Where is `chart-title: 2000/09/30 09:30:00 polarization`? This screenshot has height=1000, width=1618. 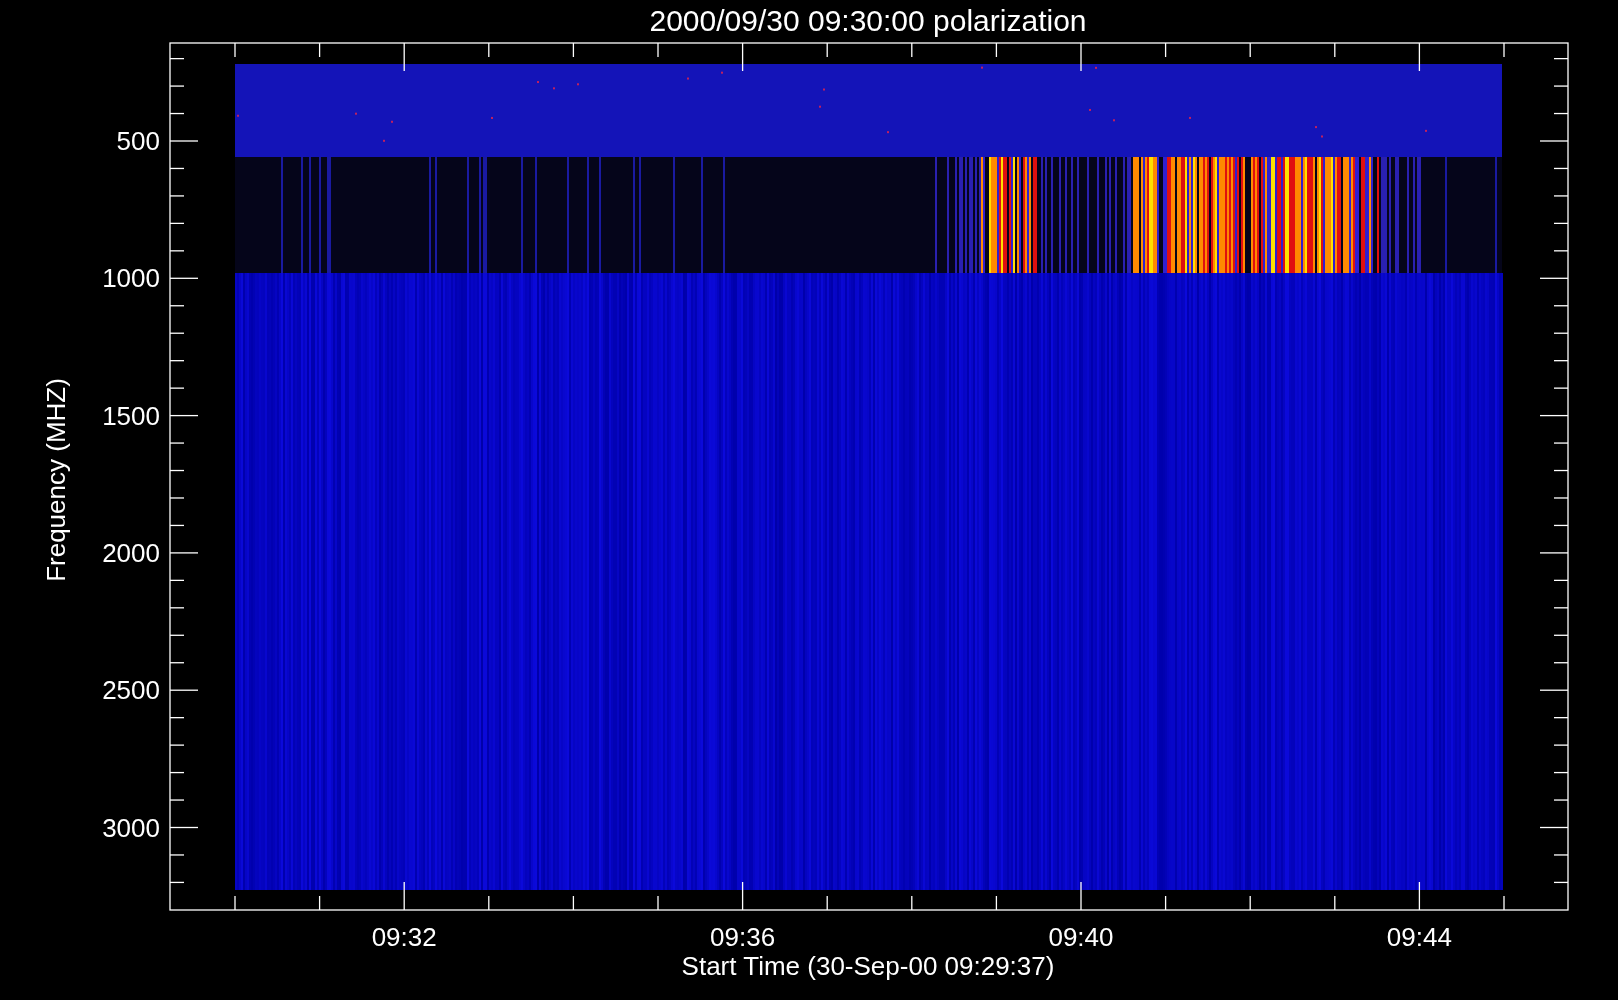
chart-title: 2000/09/30 09:30:00 polarization is located at coordinates (868, 20).